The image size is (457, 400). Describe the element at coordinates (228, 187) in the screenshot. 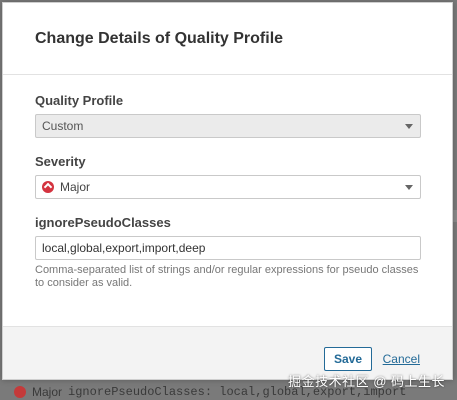

I see `severity-select: Major` at that location.